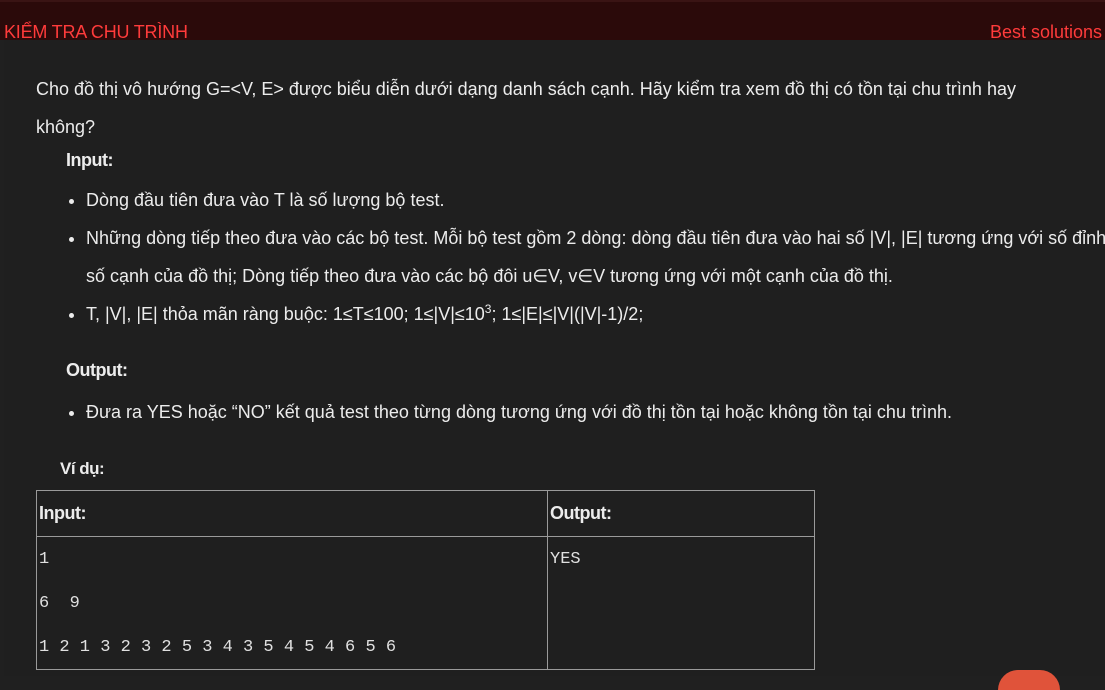 This screenshot has height=690, width=1105. I want to click on example-heading: Ví dụ:, so click(82, 468).